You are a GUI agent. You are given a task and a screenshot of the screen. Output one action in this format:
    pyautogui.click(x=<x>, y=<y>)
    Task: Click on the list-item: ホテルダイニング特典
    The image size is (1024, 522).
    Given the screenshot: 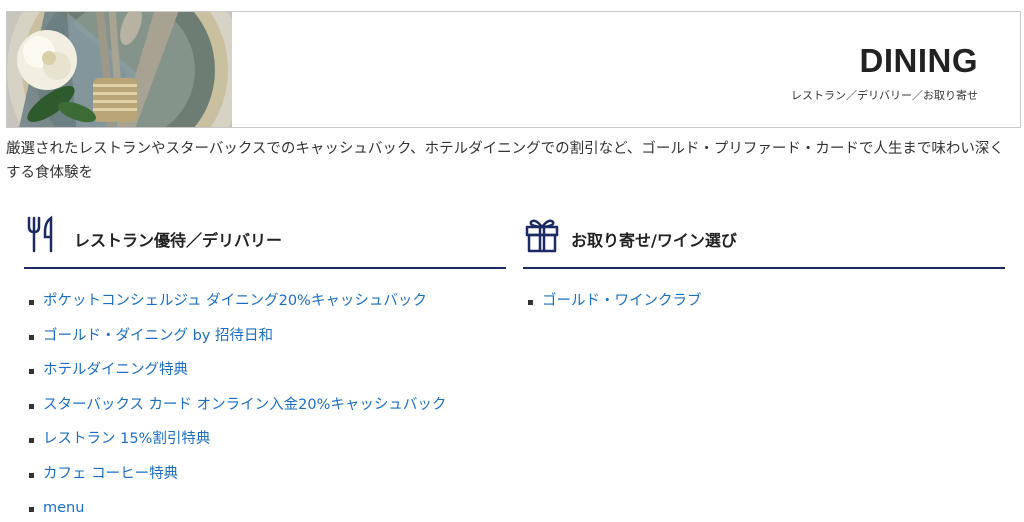 What is the action you would take?
    pyautogui.click(x=265, y=375)
    